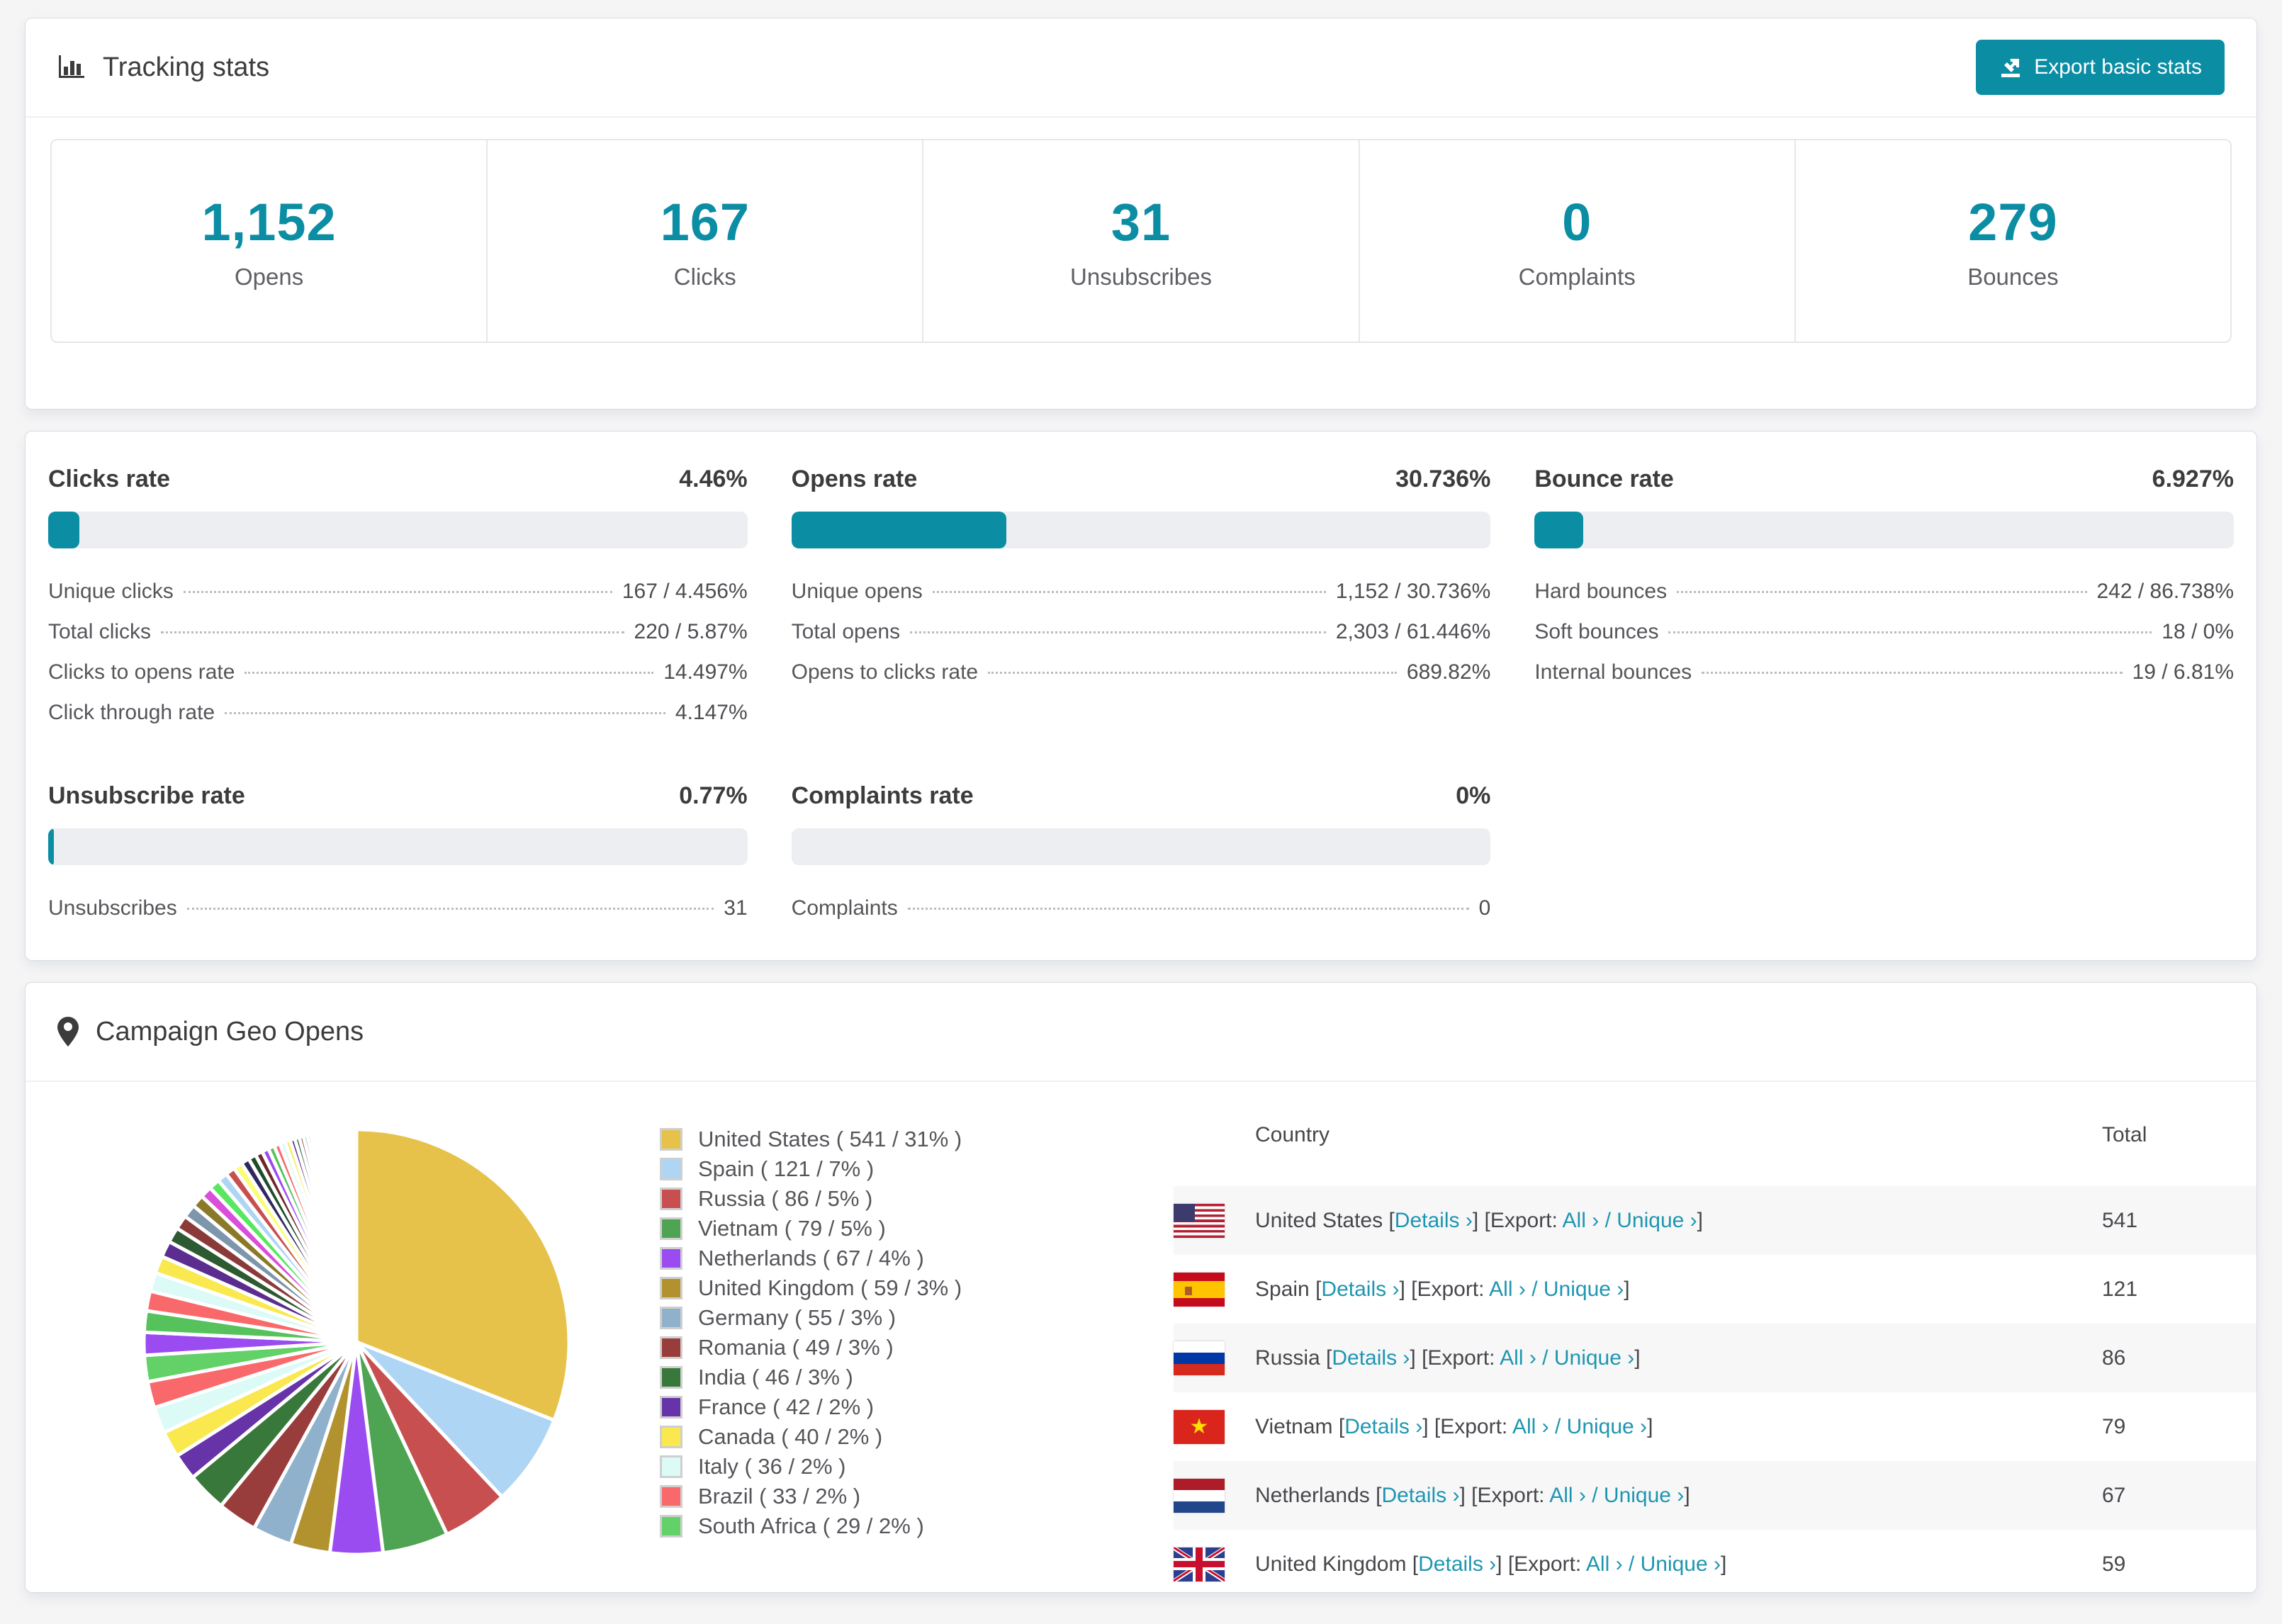 This screenshot has width=2282, height=1624. I want to click on legend-item: India ( 46 / 3% ), so click(811, 1378).